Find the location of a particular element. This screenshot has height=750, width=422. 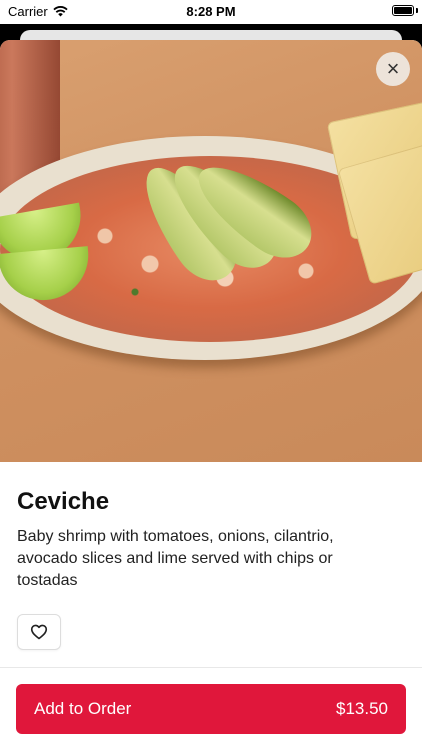

close-button: × is located at coordinates (393, 69).